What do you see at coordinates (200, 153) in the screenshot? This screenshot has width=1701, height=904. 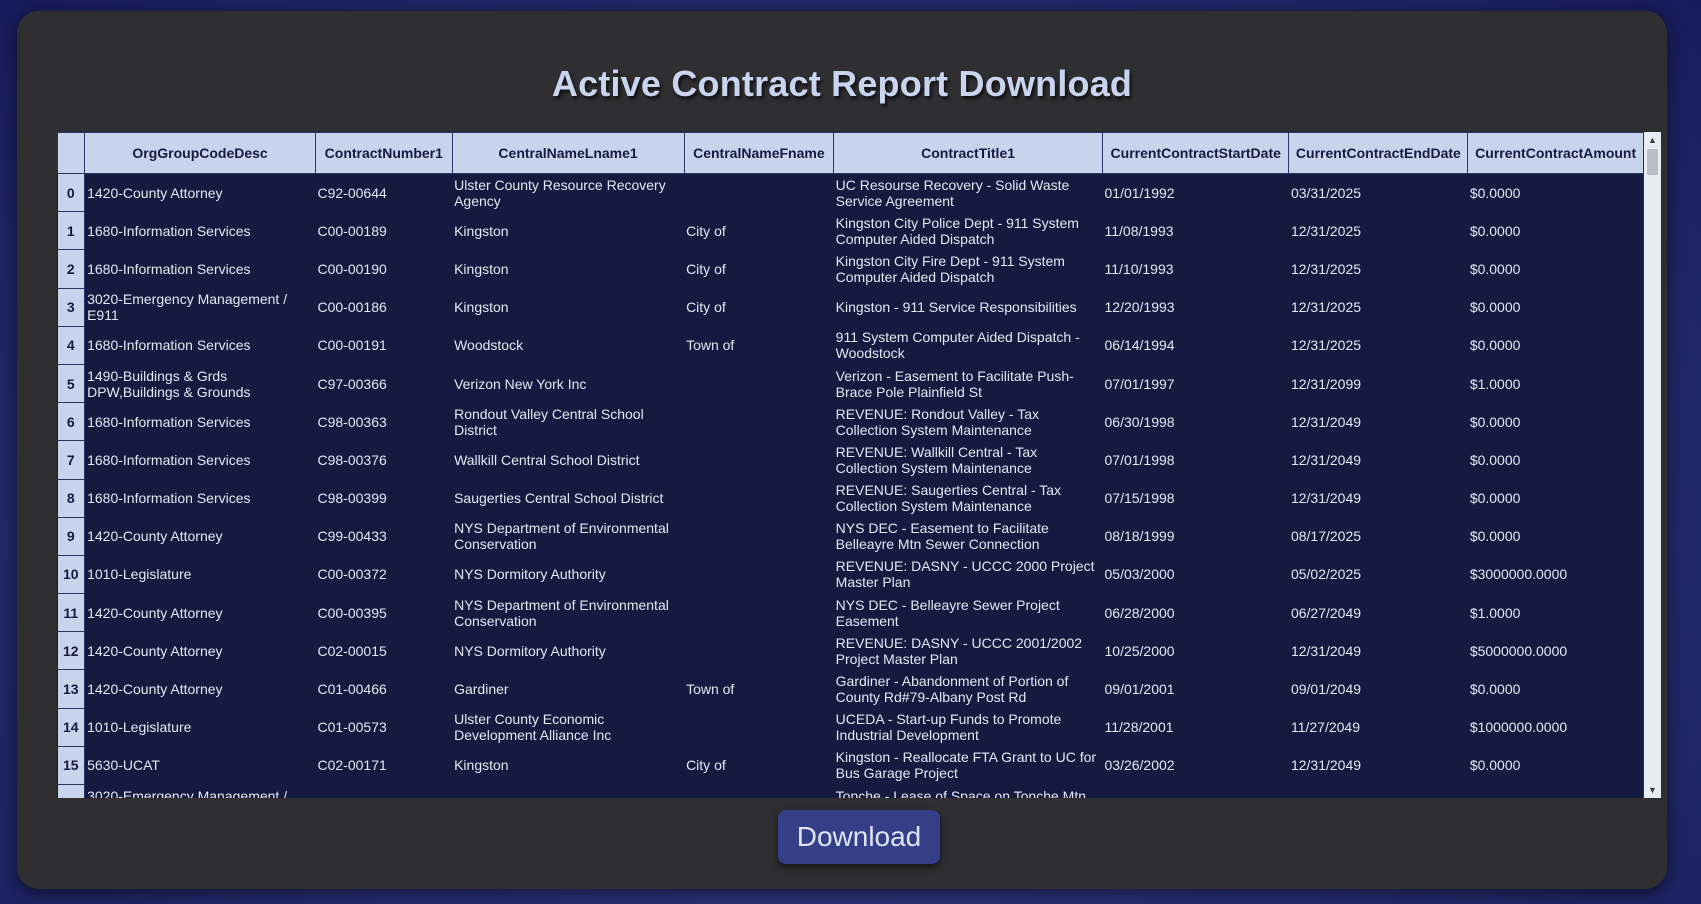 I see `column-header: OrgGroupCodeDesc` at bounding box center [200, 153].